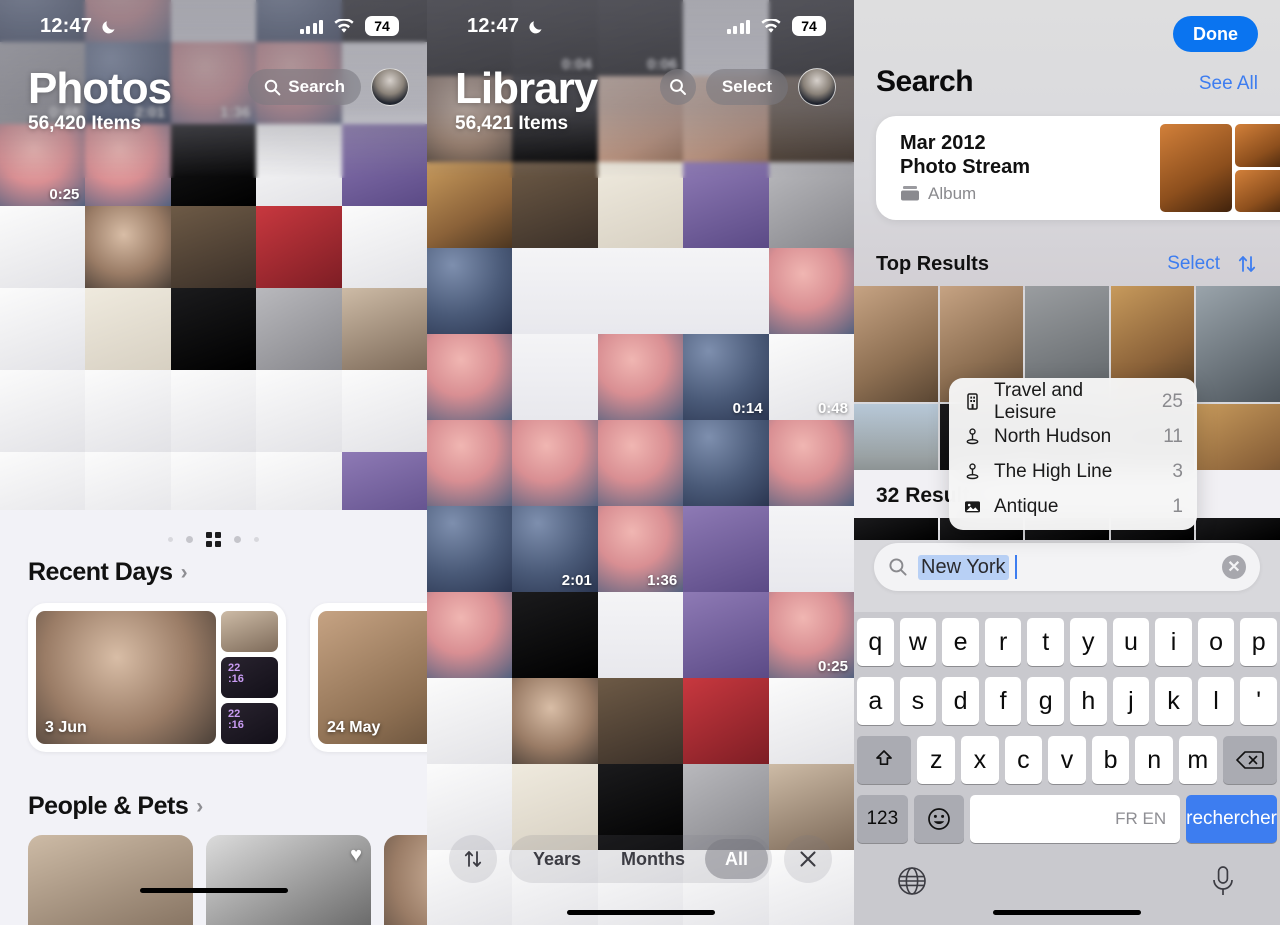 Image resolution: width=1280 pixels, height=925 pixels. I want to click on key-f: f, so click(1003, 701).